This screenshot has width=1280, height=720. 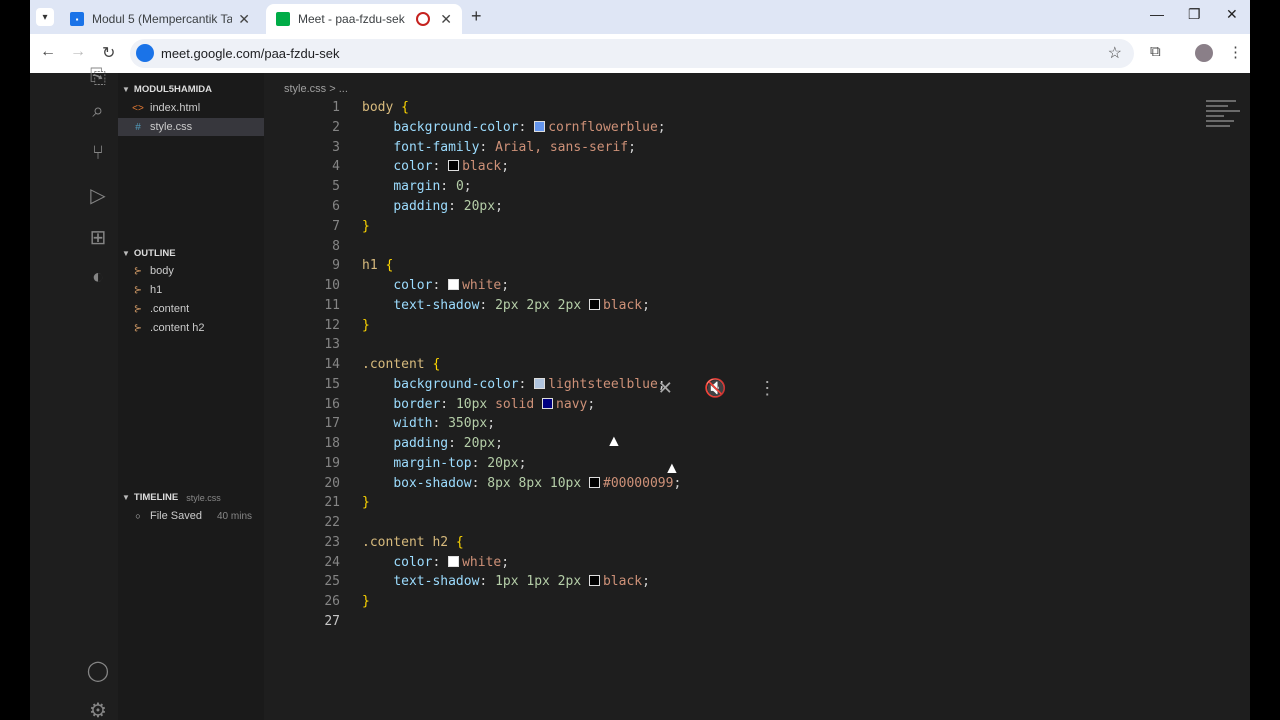 What do you see at coordinates (98, 393) in the screenshot?
I see `activity-bar: ⎘ ⌕ ⑂ ▷ ⊞ ◐ ◯ ⚙` at bounding box center [98, 393].